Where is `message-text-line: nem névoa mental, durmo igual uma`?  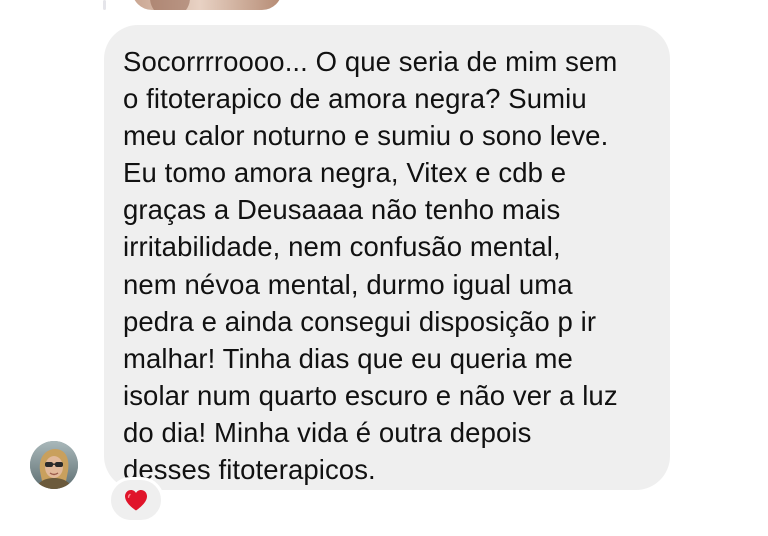 message-text-line: nem névoa mental, durmo igual uma is located at coordinates (348, 284).